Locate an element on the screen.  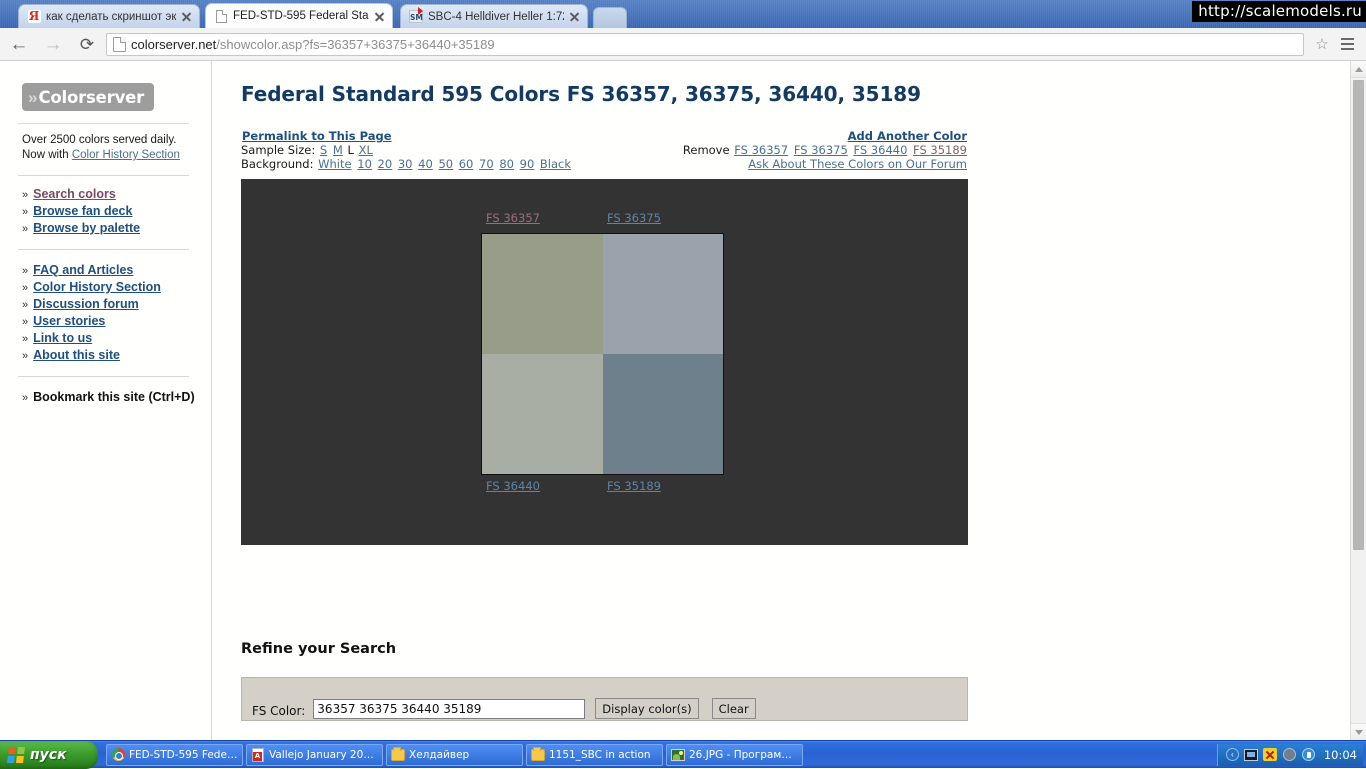
sidebar-item-user-stories: » User stories is located at coordinates (105, 321).